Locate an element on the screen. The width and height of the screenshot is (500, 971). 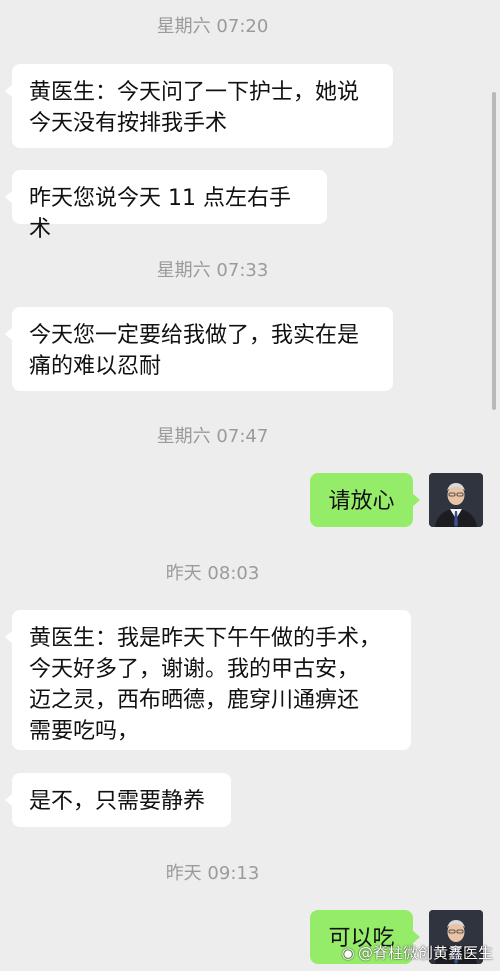
timestamp: 星期六 07:47 is located at coordinates (212, 436).